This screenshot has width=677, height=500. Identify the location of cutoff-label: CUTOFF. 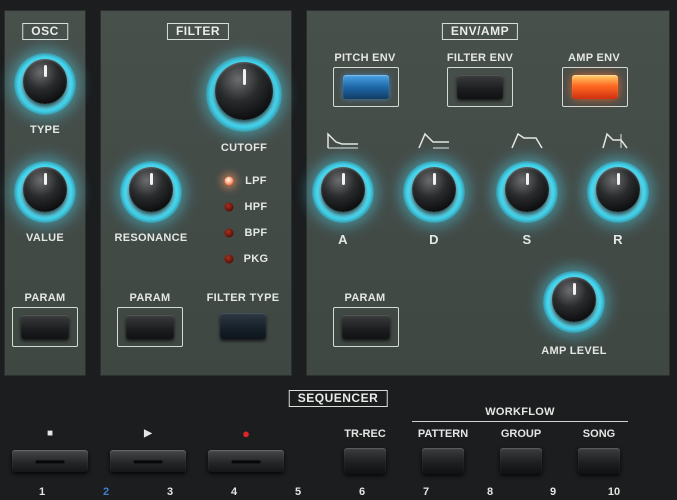
(244, 148).